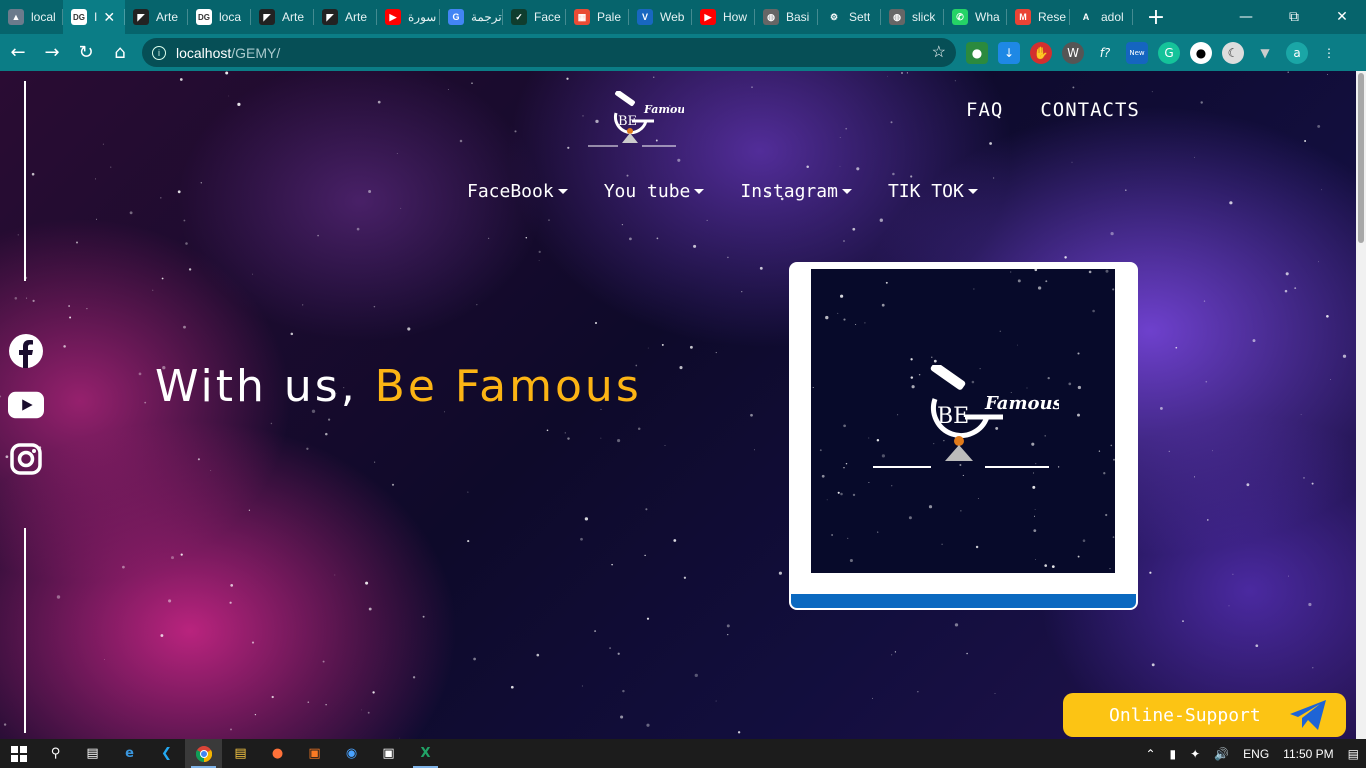  What do you see at coordinates (1361, 405) in the screenshot?
I see `page-scrollbar` at bounding box center [1361, 405].